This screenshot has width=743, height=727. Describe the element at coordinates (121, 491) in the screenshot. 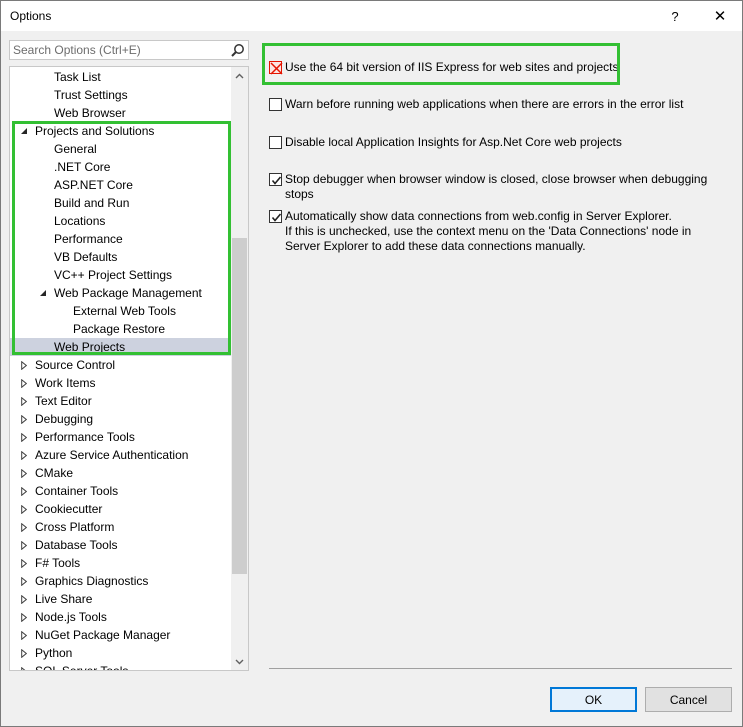

I see `tree-item: Container Tools` at that location.